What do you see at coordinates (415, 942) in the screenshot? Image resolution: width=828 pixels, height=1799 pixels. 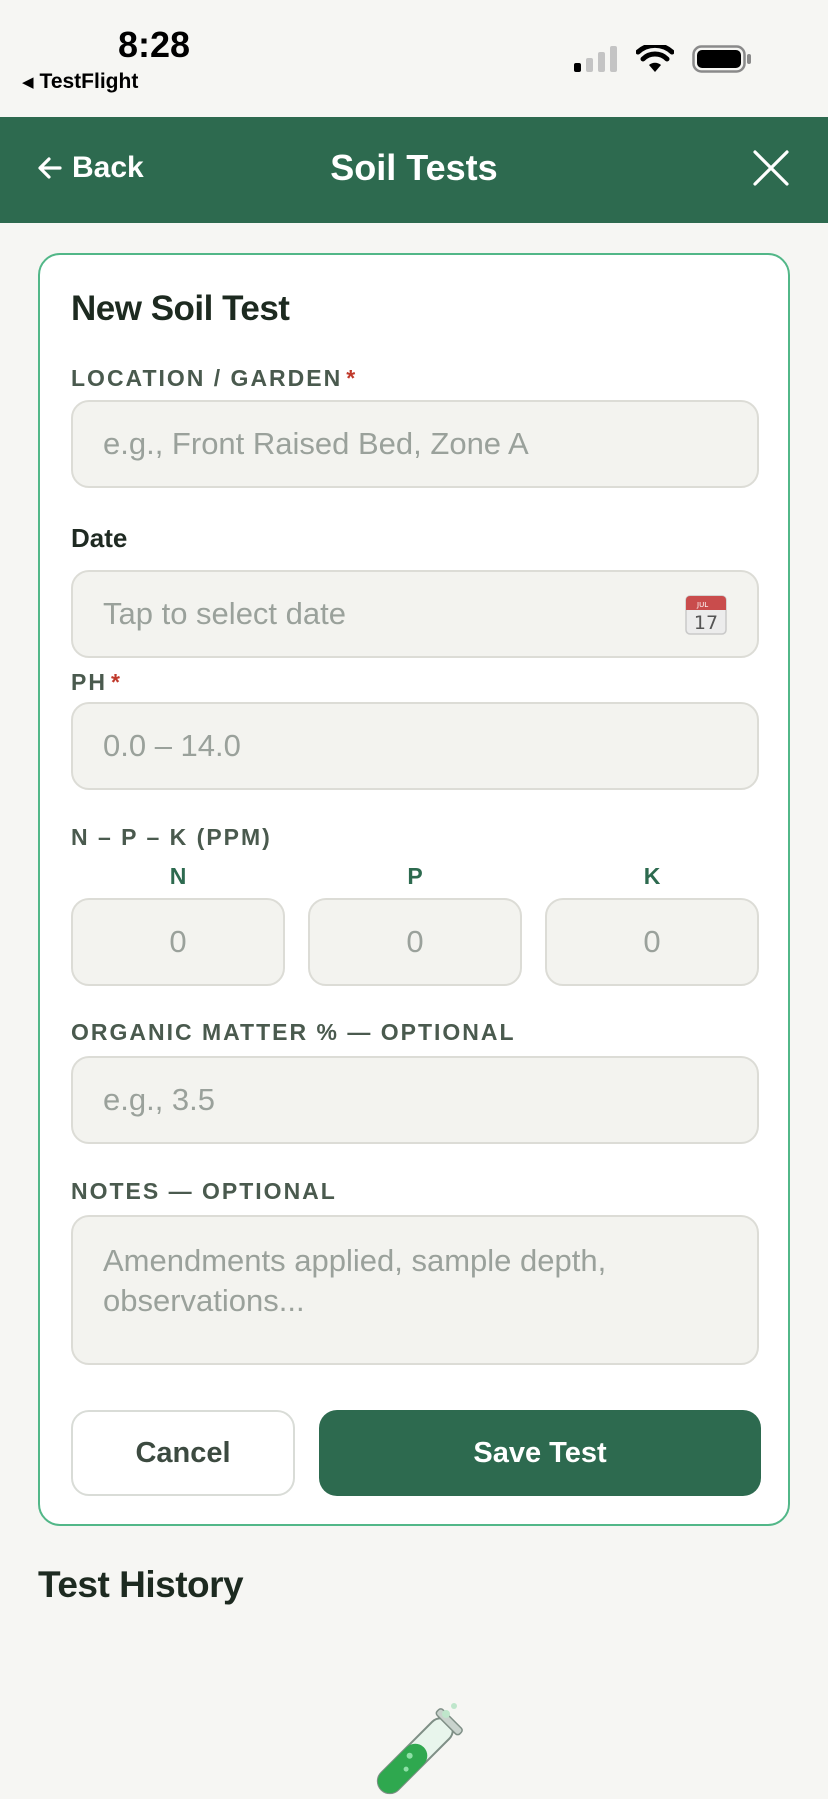 I see `phosphorus-input` at bounding box center [415, 942].